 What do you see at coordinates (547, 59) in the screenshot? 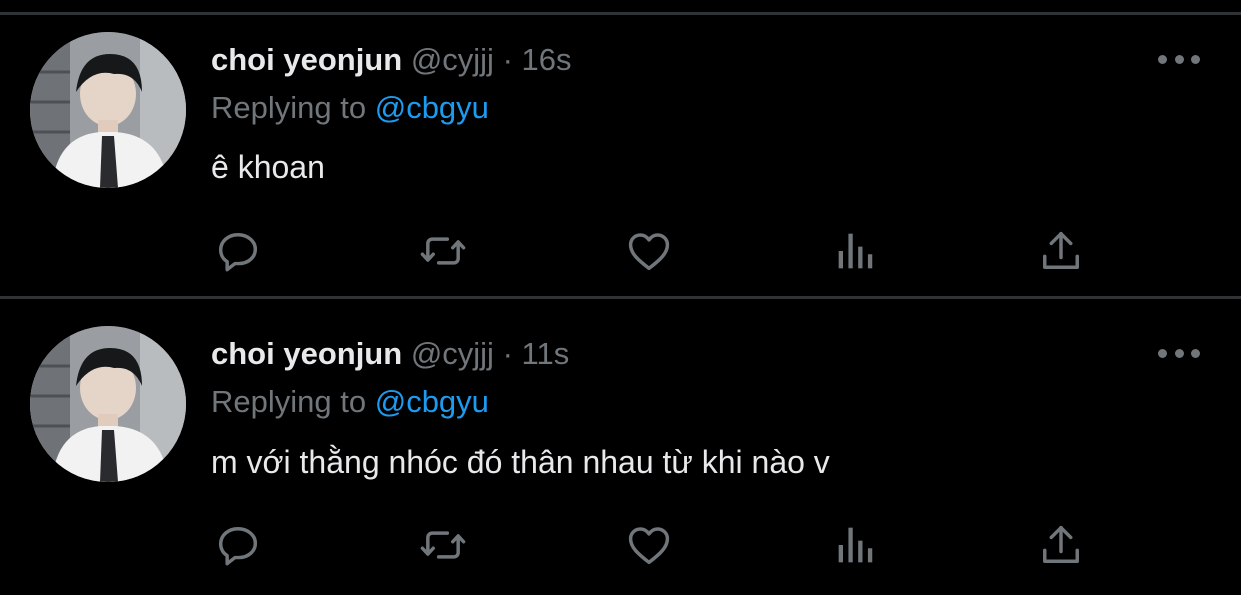
I see `timestamp: 16s` at bounding box center [547, 59].